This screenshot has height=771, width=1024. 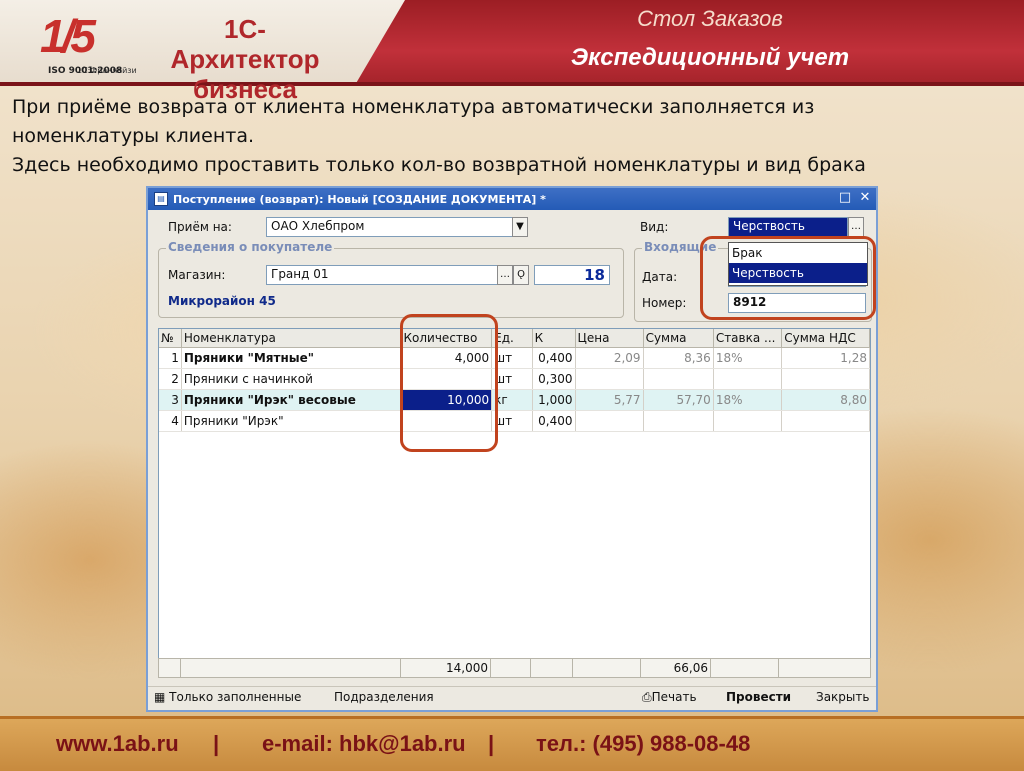 What do you see at coordinates (865, 198) in the screenshot?
I see `close-icon: ✕` at bounding box center [865, 198].